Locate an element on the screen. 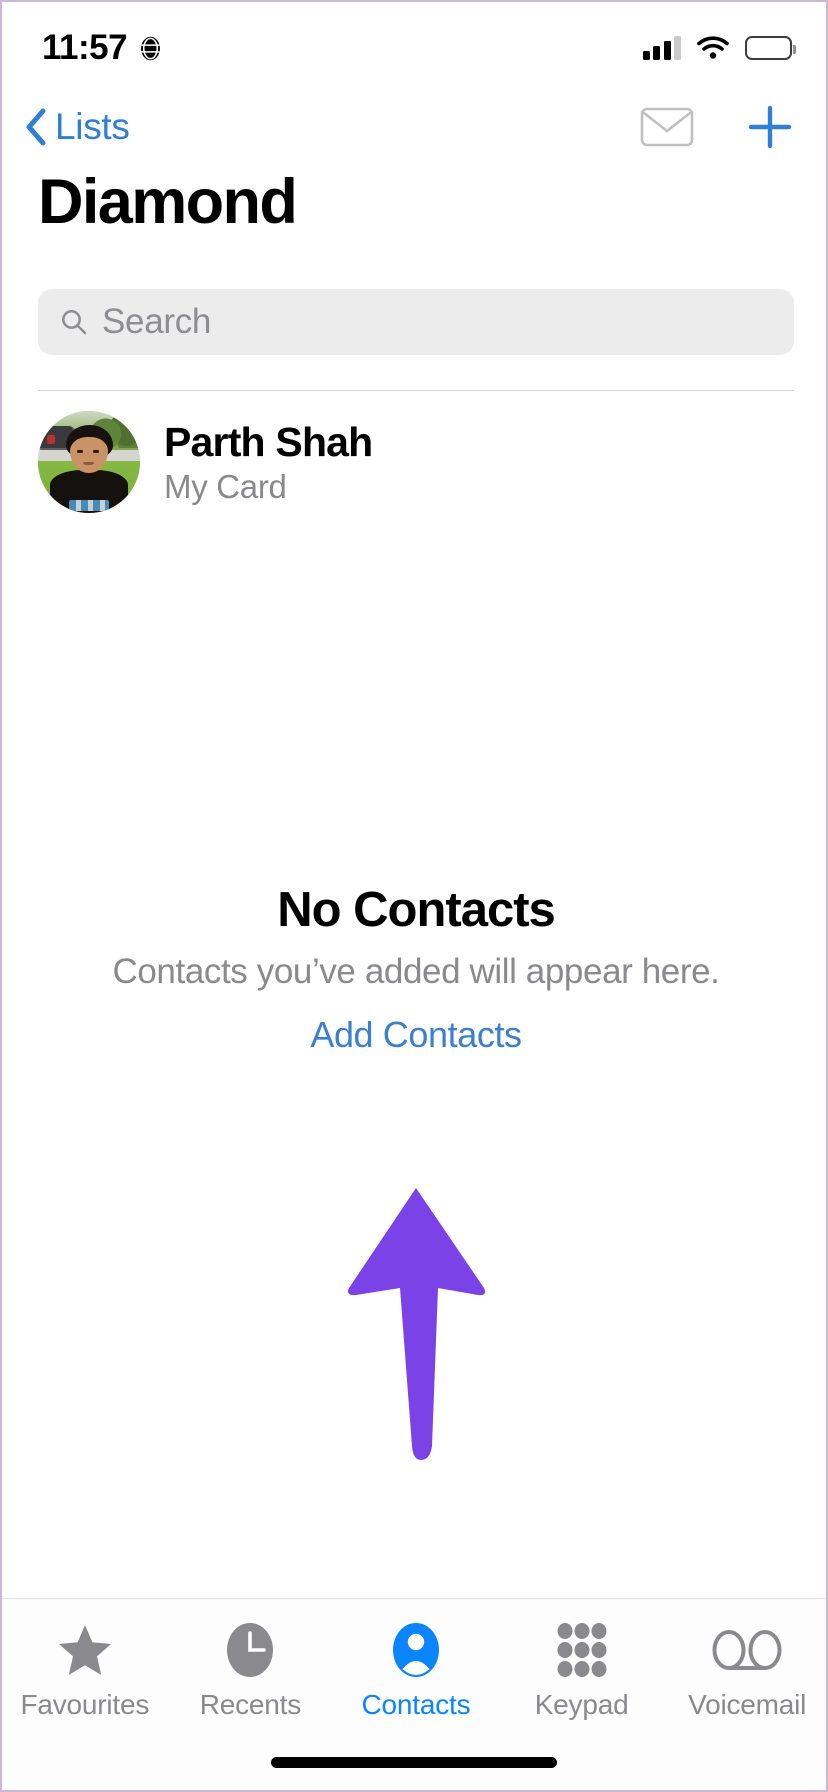  tab-recents: Recents is located at coordinates (251, 1671).